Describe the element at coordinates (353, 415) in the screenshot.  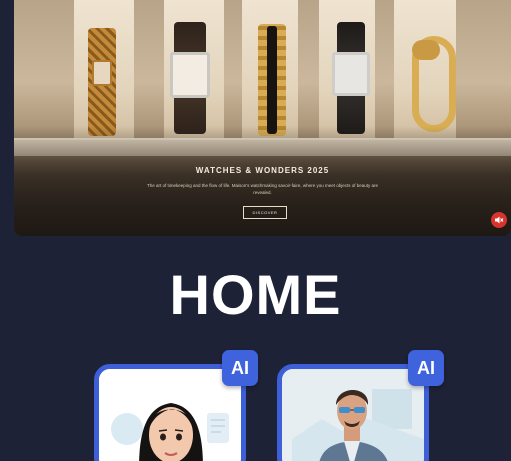
I see `man-avatar-illustration` at that location.